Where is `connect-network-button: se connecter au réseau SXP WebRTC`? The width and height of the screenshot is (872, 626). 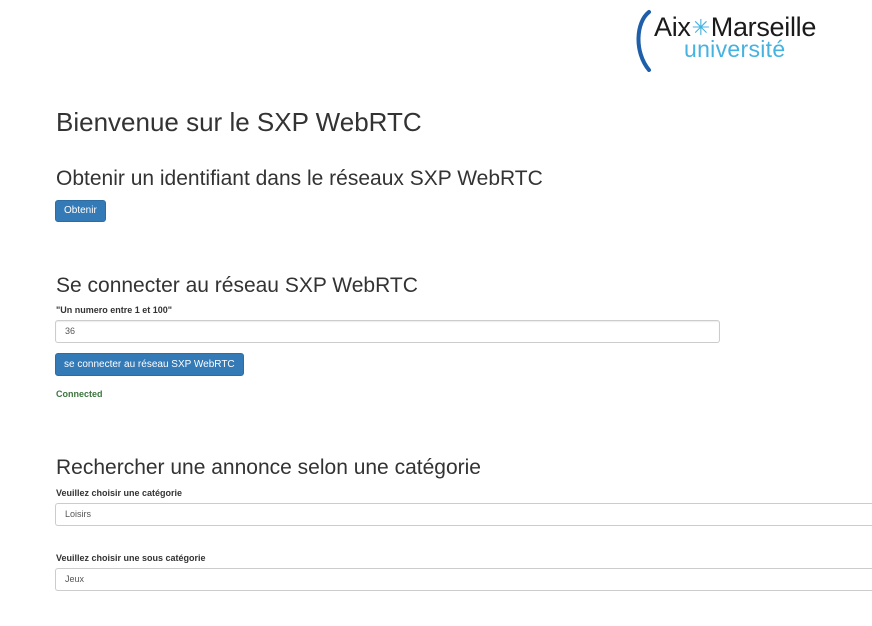
connect-network-button: se connecter au réseau SXP WebRTC is located at coordinates (149, 364).